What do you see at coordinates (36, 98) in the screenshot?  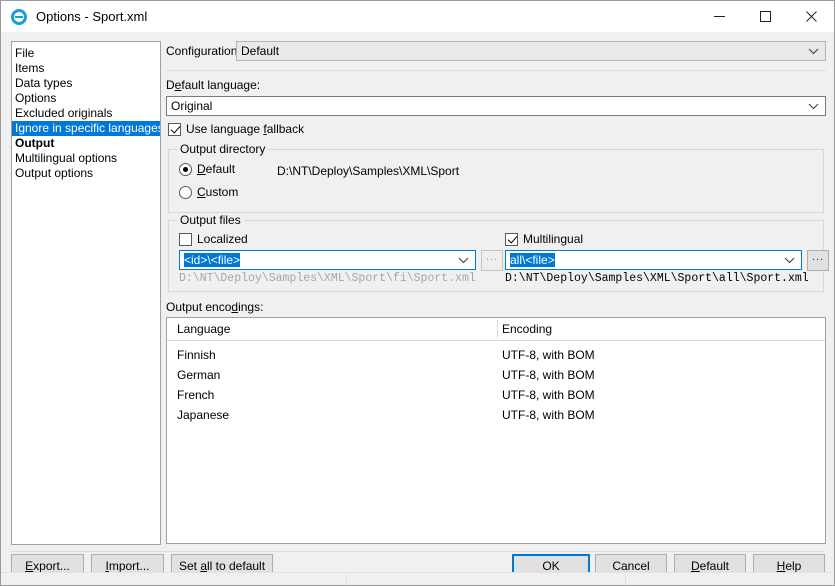 I see `sidebar-item-label: Options` at bounding box center [36, 98].